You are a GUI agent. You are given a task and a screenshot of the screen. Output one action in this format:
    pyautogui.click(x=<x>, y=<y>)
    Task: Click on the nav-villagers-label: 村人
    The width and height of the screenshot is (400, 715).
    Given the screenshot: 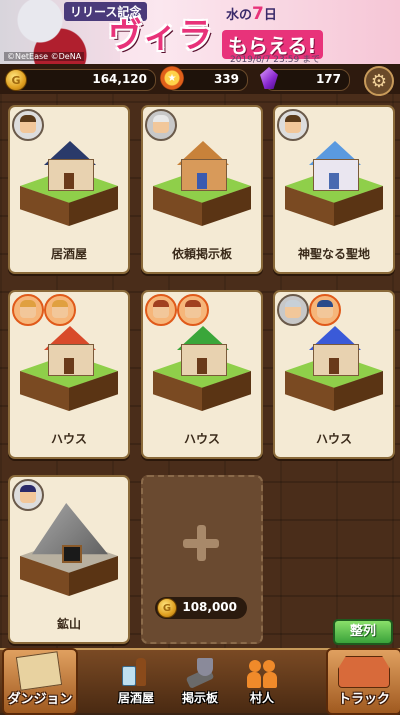 What is the action you would take?
    pyautogui.click(x=261, y=698)
    